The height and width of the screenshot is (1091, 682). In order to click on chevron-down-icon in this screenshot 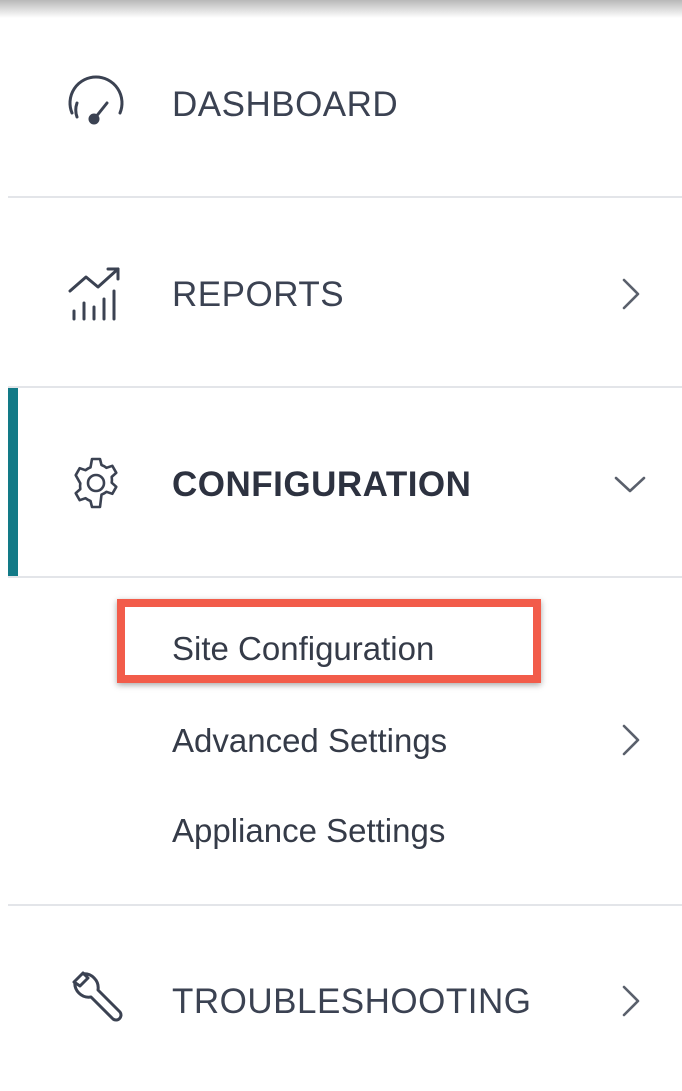, I will do `click(630, 484)`.